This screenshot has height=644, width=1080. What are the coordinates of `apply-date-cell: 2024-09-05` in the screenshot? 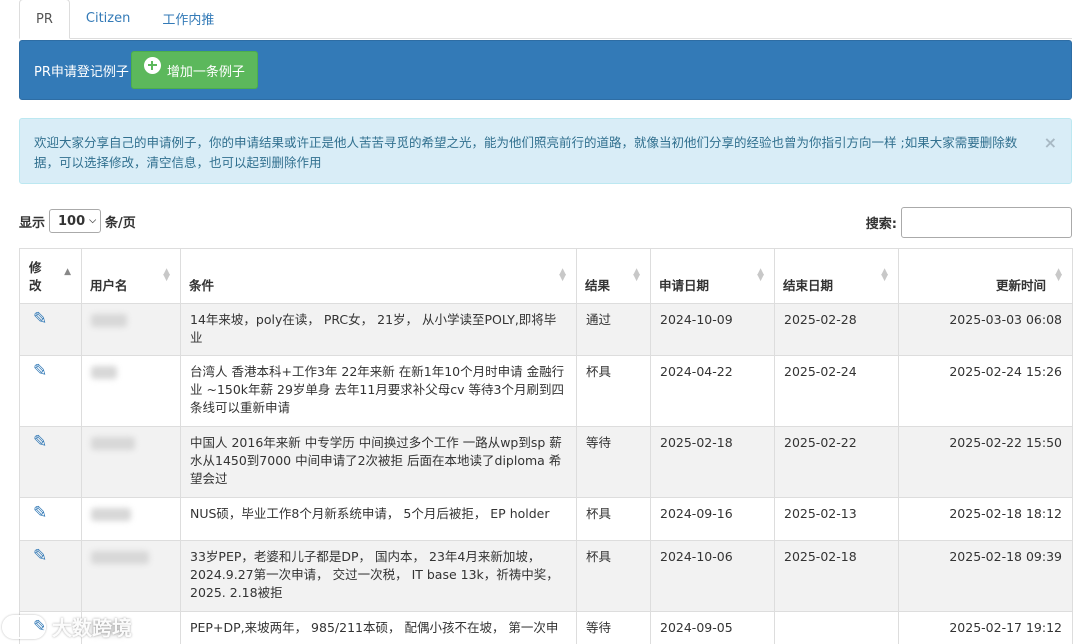 It's located at (712, 627).